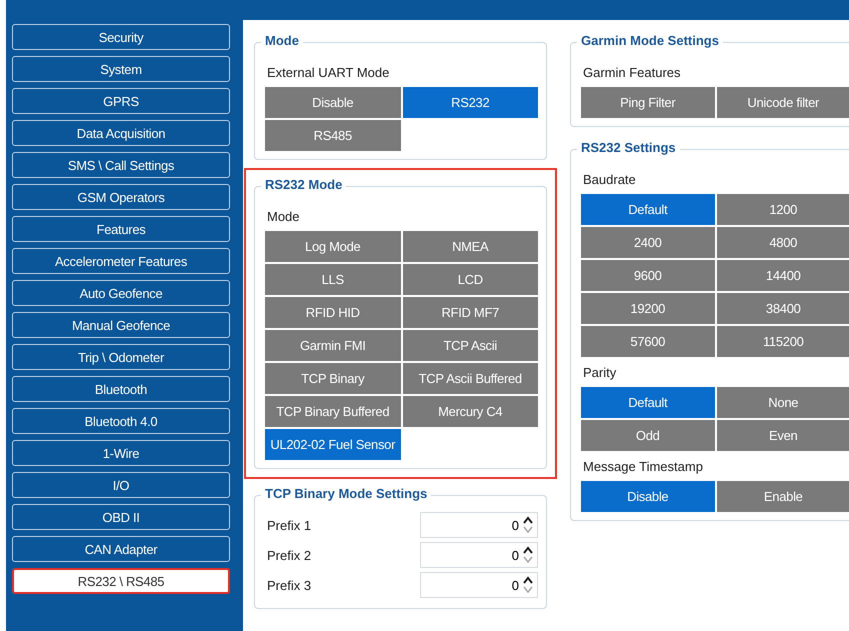  I want to click on sidebar-item: CAN Adapter, so click(121, 549).